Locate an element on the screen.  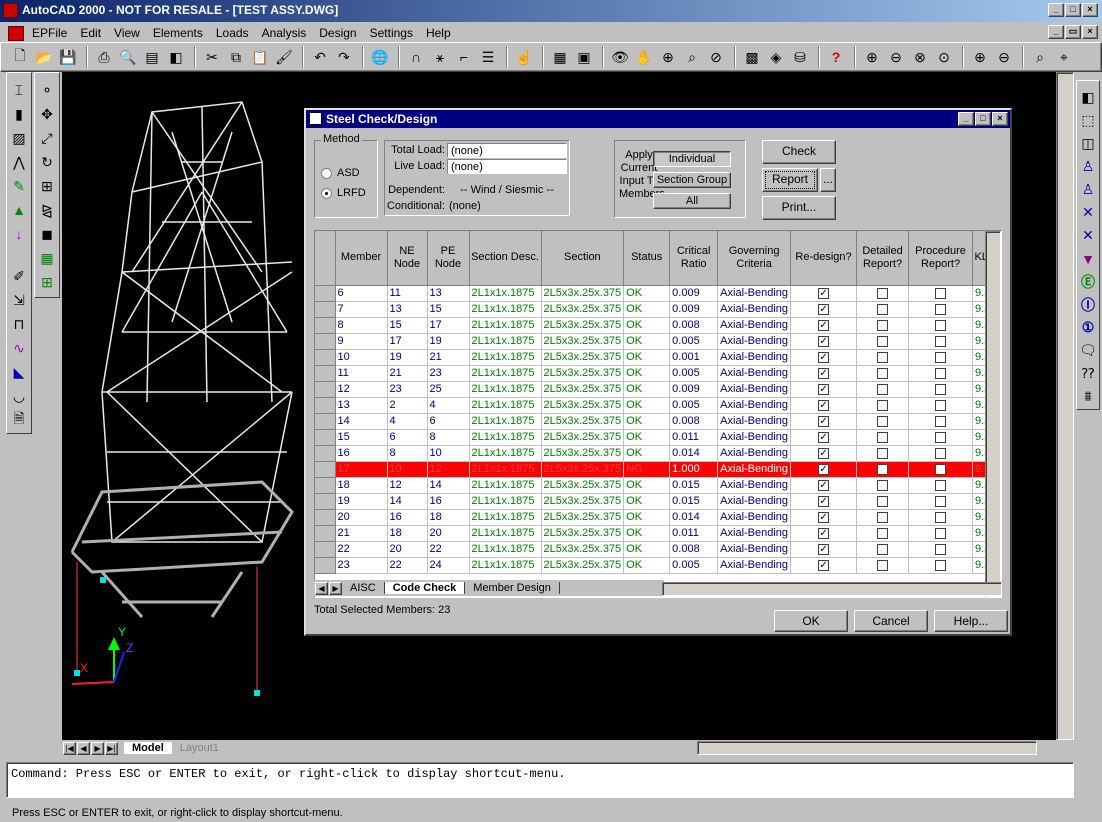
beam-icon: ⌶ is located at coordinates (19, 90).